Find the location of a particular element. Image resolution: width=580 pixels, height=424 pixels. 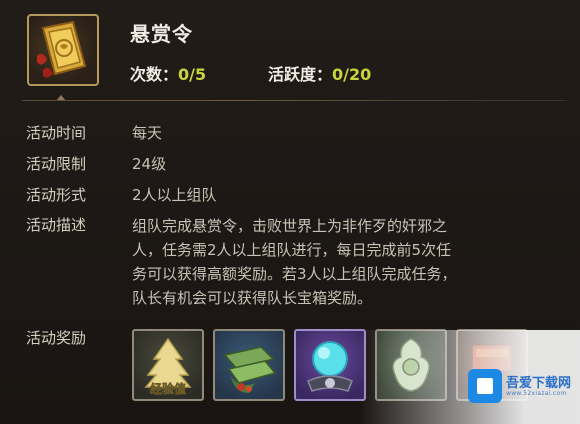

count-stat: 次数：0/5 is located at coordinates (168, 73).